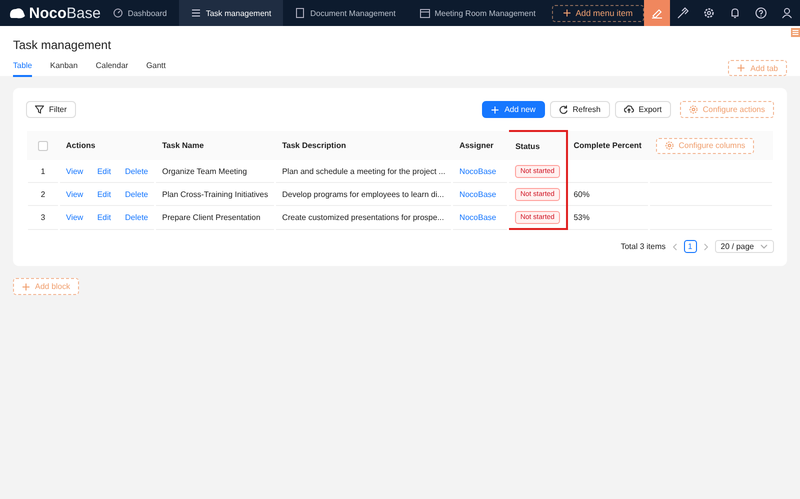 Image resolution: width=800 pixels, height=499 pixels. I want to click on row-number: 3, so click(43, 217).